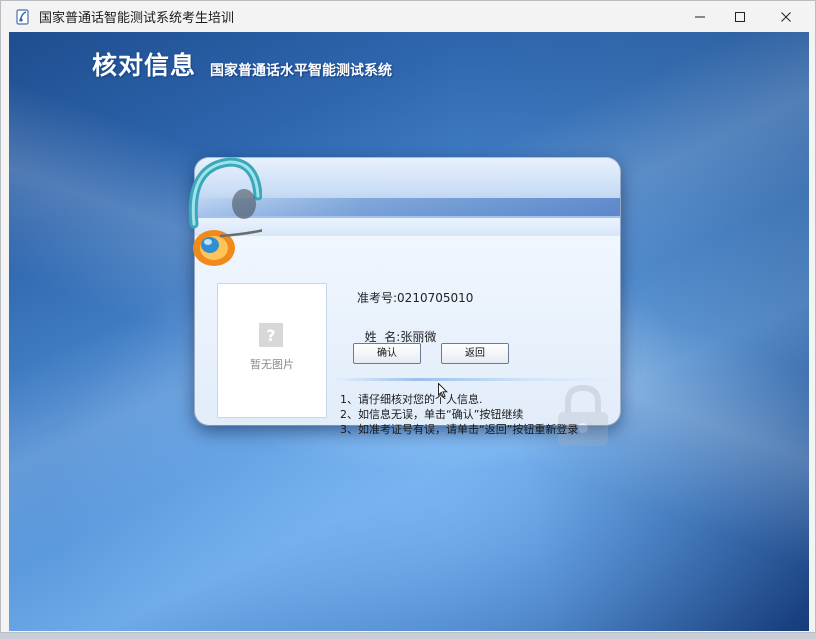  I want to click on ticket-number-row: 准考号:0210705010, so click(415, 297).